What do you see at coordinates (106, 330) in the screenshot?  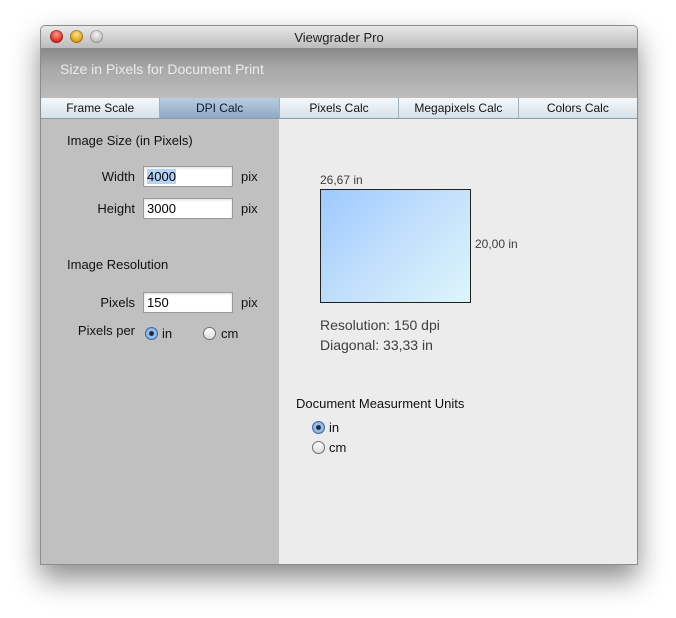 I see `pixels-per-label: Pixels per` at bounding box center [106, 330].